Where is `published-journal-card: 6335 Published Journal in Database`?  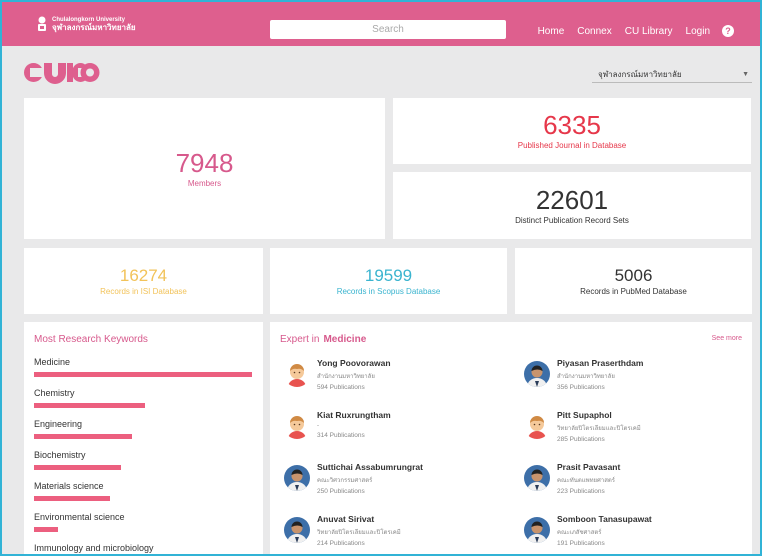 published-journal-card: 6335 Published Journal in Database is located at coordinates (572, 131).